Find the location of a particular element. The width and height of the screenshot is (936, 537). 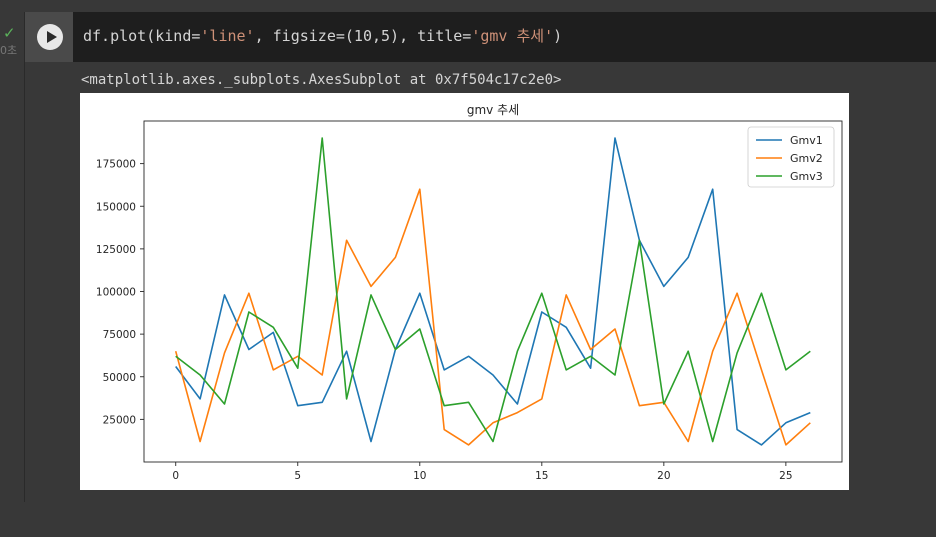

y-tick-label: 125000 is located at coordinates (116, 250).